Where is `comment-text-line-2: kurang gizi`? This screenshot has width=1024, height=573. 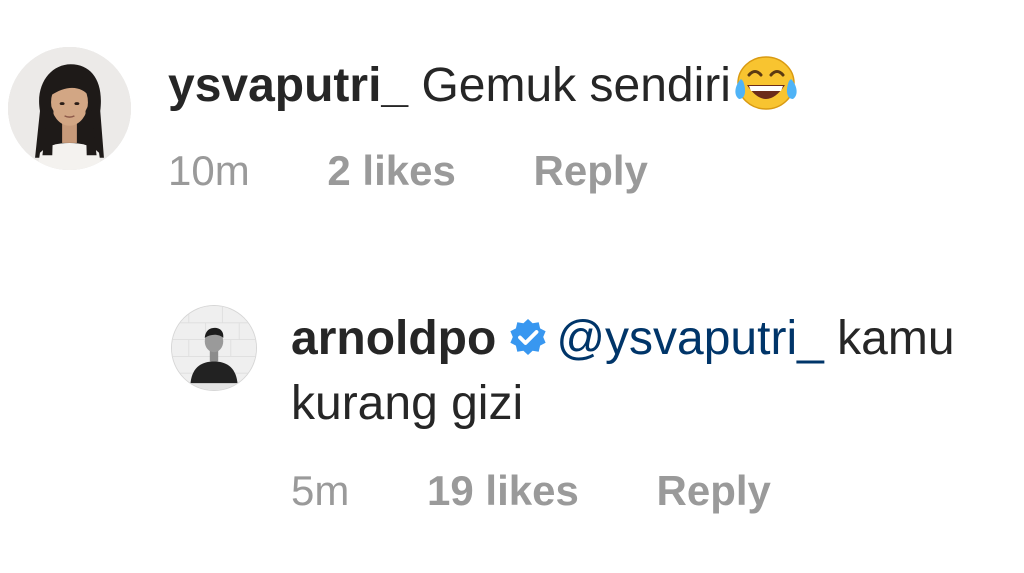 comment-text-line-2: kurang gizi is located at coordinates (407, 403).